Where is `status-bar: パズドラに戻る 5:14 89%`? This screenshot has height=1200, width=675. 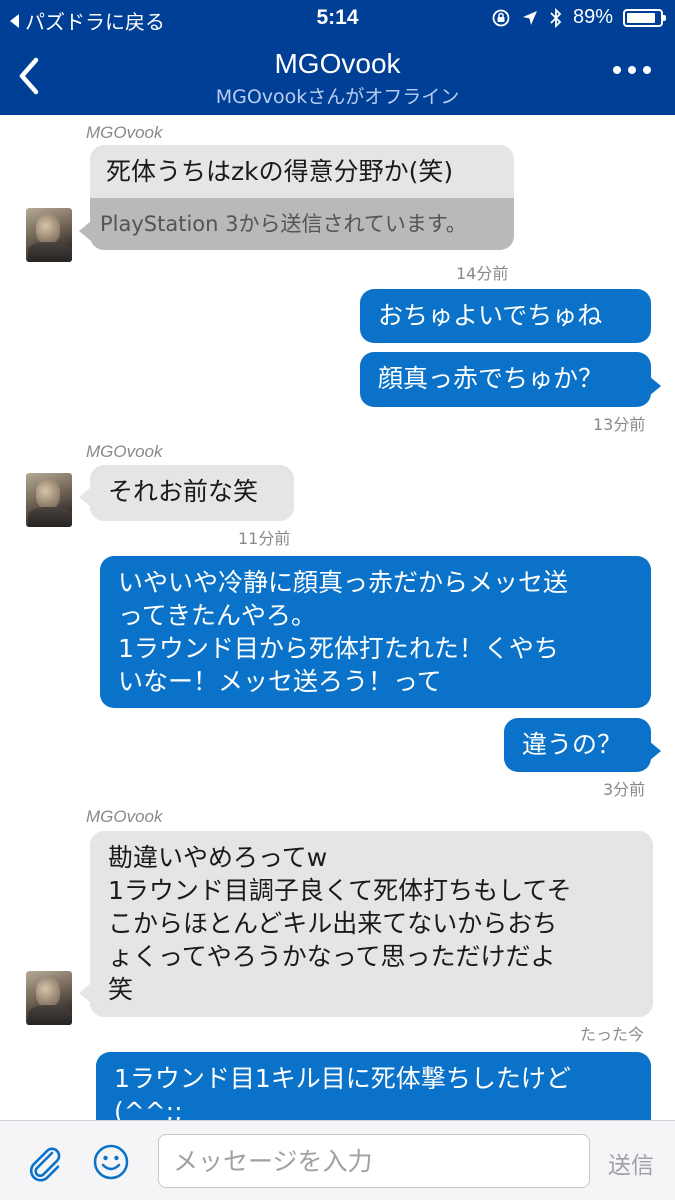 status-bar: パズドラに戻る 5:14 89% is located at coordinates (337, 19).